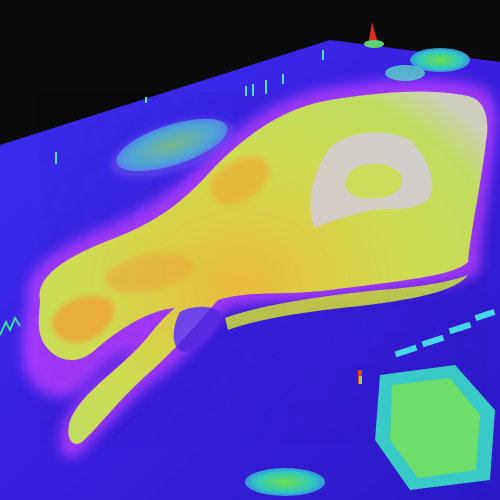  Describe the element at coordinates (360, 380) in the screenshot. I see `spike-green` at that location.